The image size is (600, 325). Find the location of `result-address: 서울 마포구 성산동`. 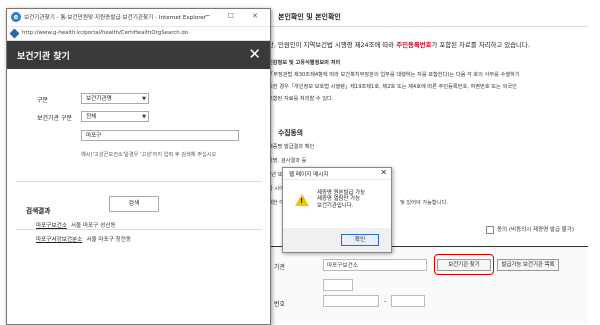

result-address: 서울 마포구 성산동 is located at coordinates (93, 226).